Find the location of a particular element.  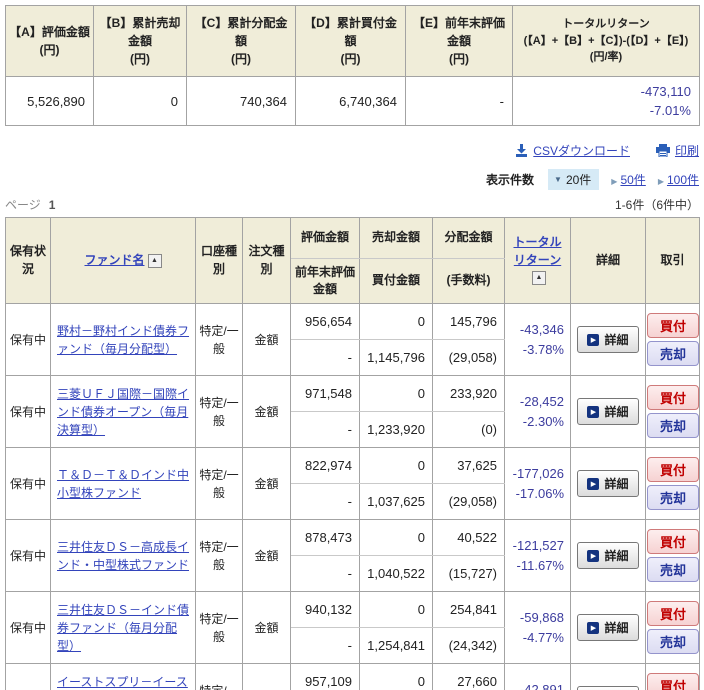

fund-name-link: 野村－野村インド債券ファンド（毎月分配型） is located at coordinates (123, 340).